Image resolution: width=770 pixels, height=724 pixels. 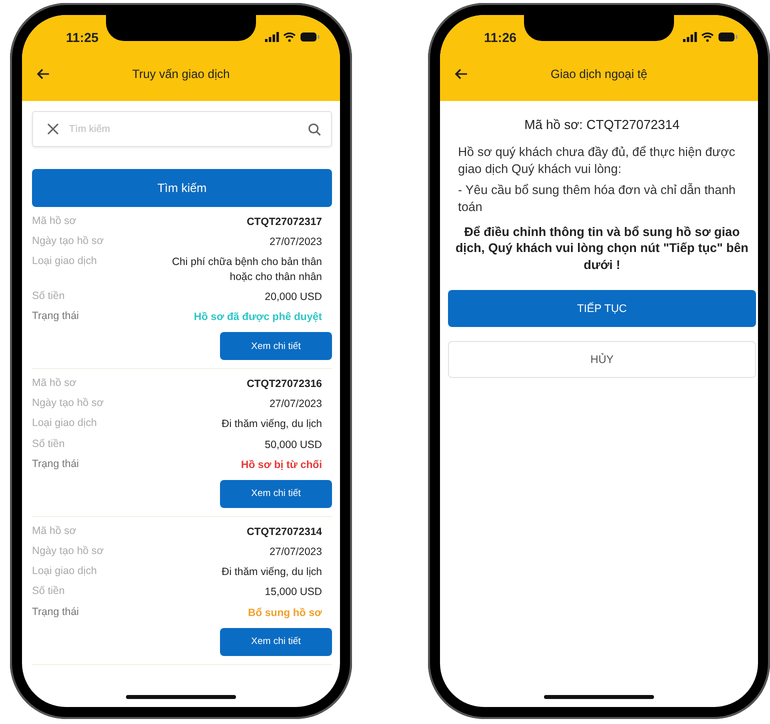 I want to click on screen-title: Giao dịch ngoại tệ, so click(x=599, y=74).